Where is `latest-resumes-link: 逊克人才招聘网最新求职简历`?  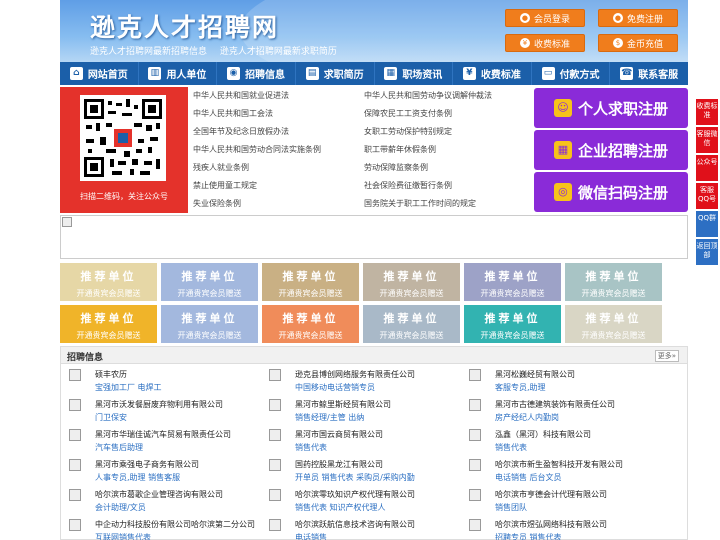
latest-resumes-link: 逊克人才招聘网最新求职简历 is located at coordinates (278, 52).